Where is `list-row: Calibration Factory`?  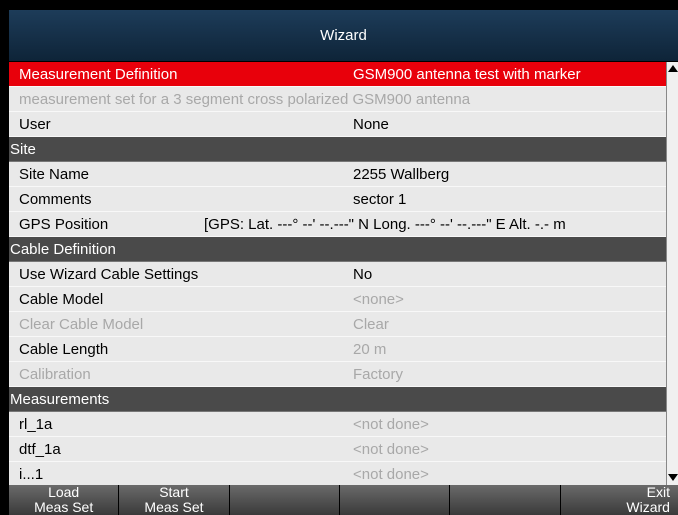 list-row: Calibration Factory is located at coordinates (337, 374).